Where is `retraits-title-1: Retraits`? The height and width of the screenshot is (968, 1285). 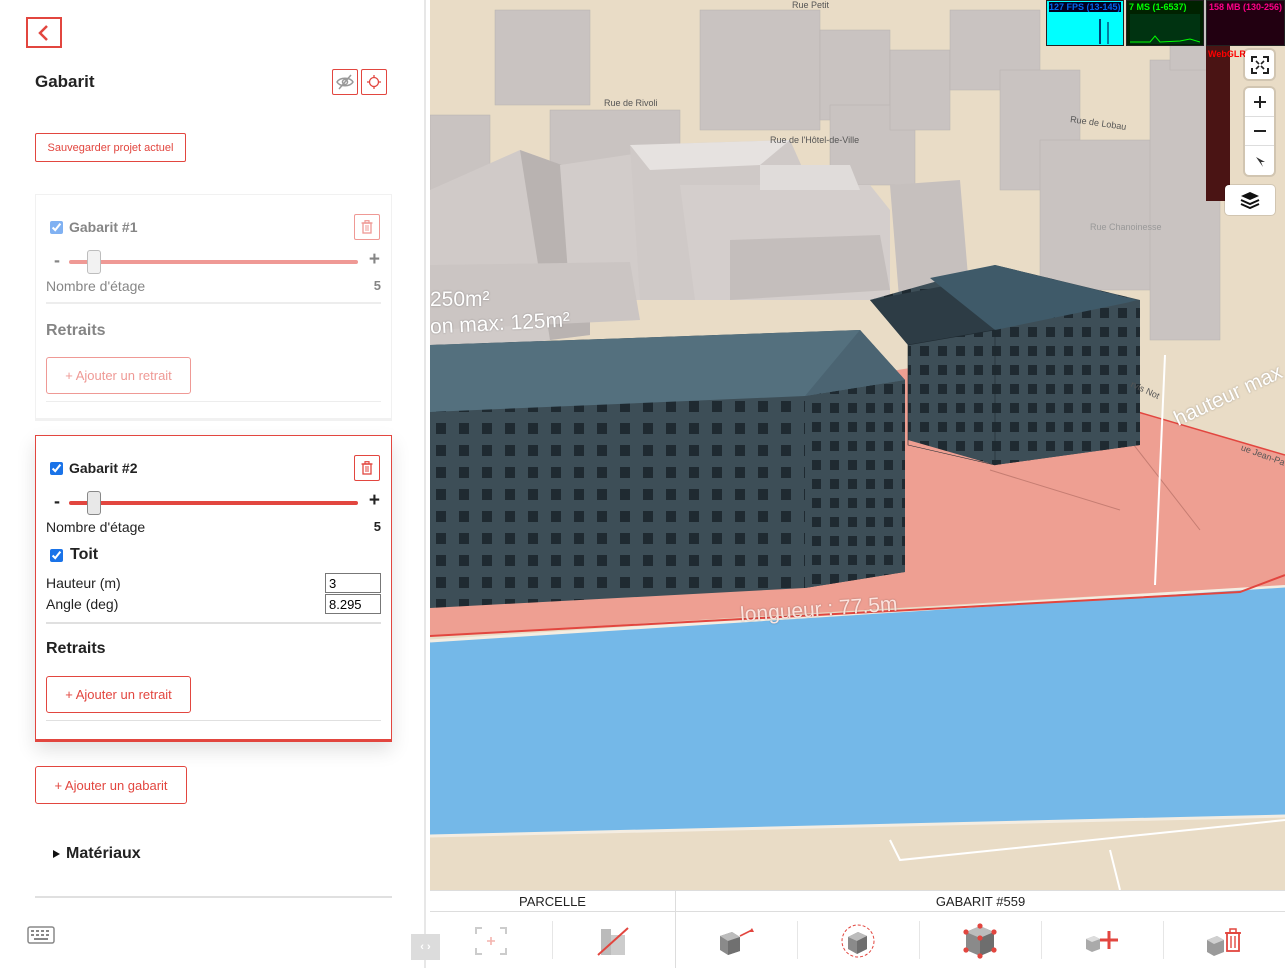
retraits-title-1: Retraits is located at coordinates (76, 330).